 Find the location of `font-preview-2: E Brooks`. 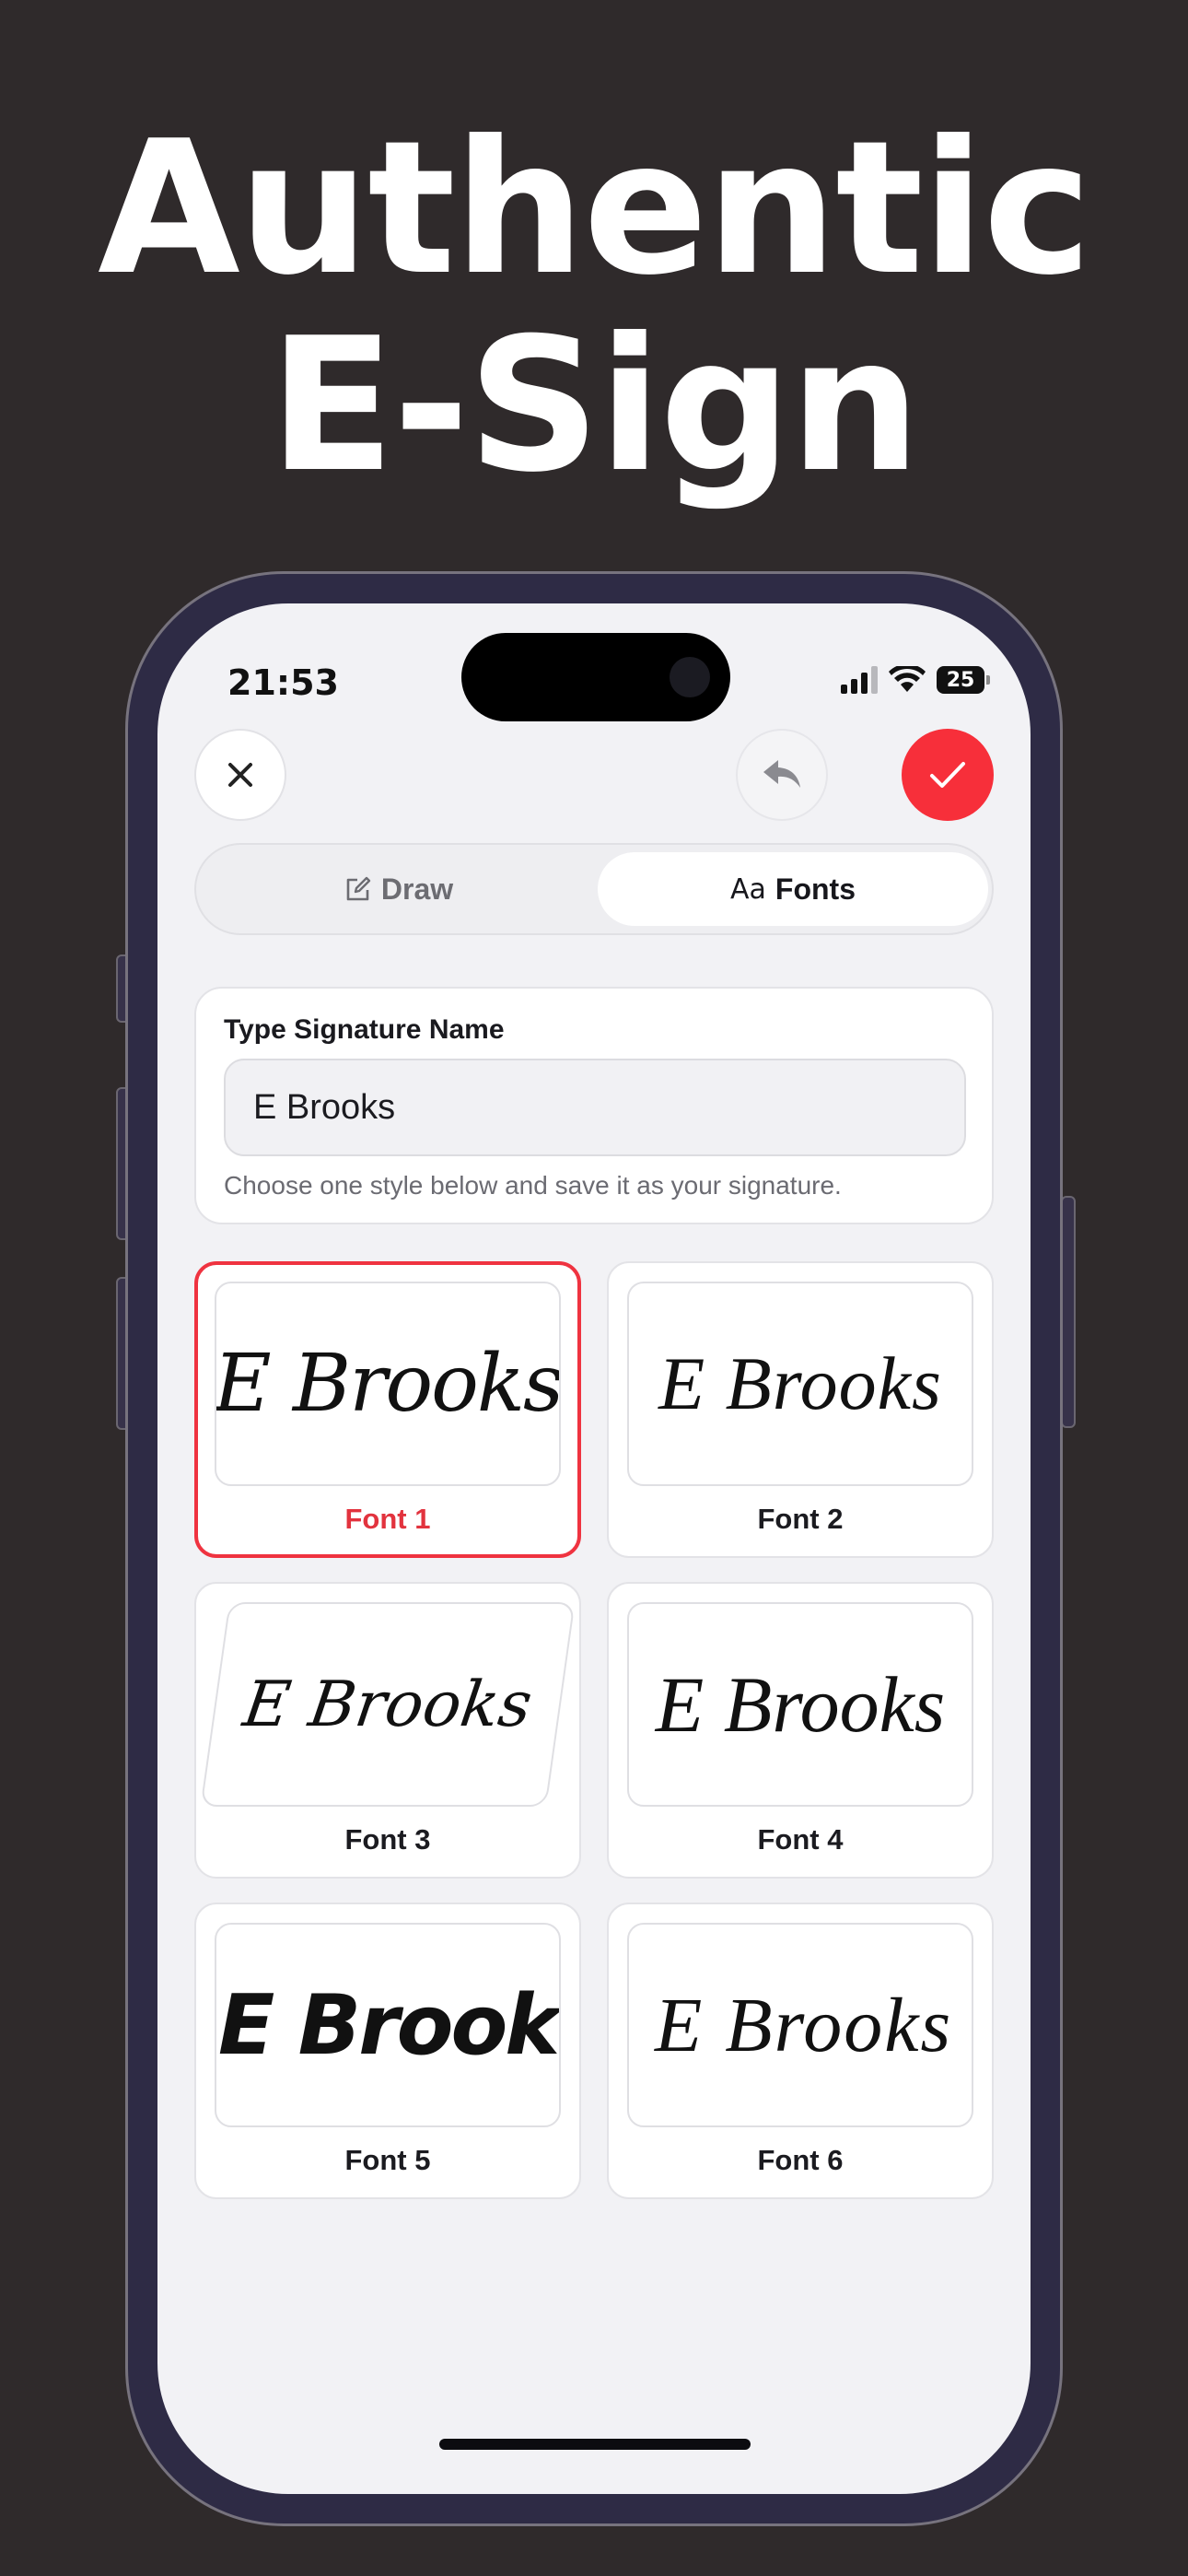

font-preview-2: E Brooks is located at coordinates (800, 1384).